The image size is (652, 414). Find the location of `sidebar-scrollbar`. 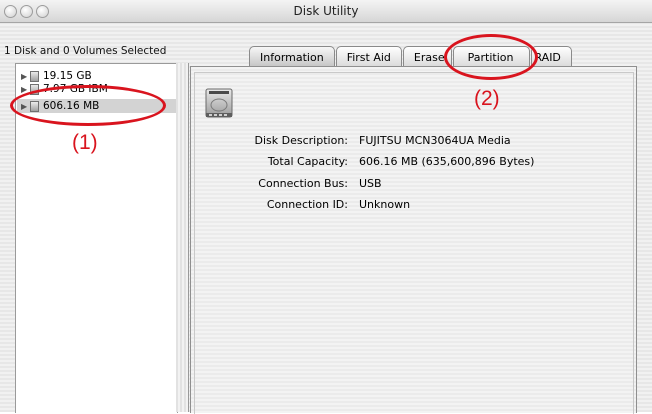

sidebar-scrollbar is located at coordinates (182, 237).